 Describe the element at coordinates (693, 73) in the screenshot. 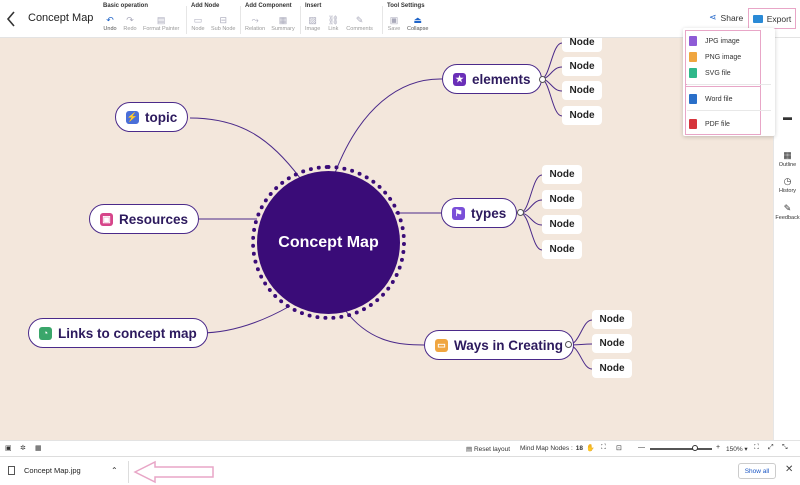

I see `svg-file-icon` at that location.